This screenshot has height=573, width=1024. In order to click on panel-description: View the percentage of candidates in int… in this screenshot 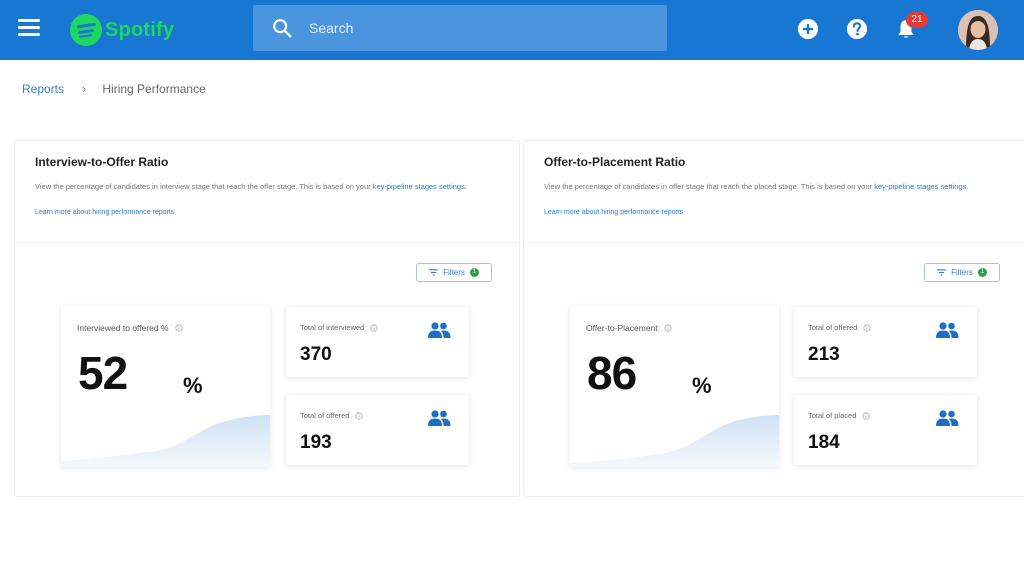, I will do `click(260, 187)`.